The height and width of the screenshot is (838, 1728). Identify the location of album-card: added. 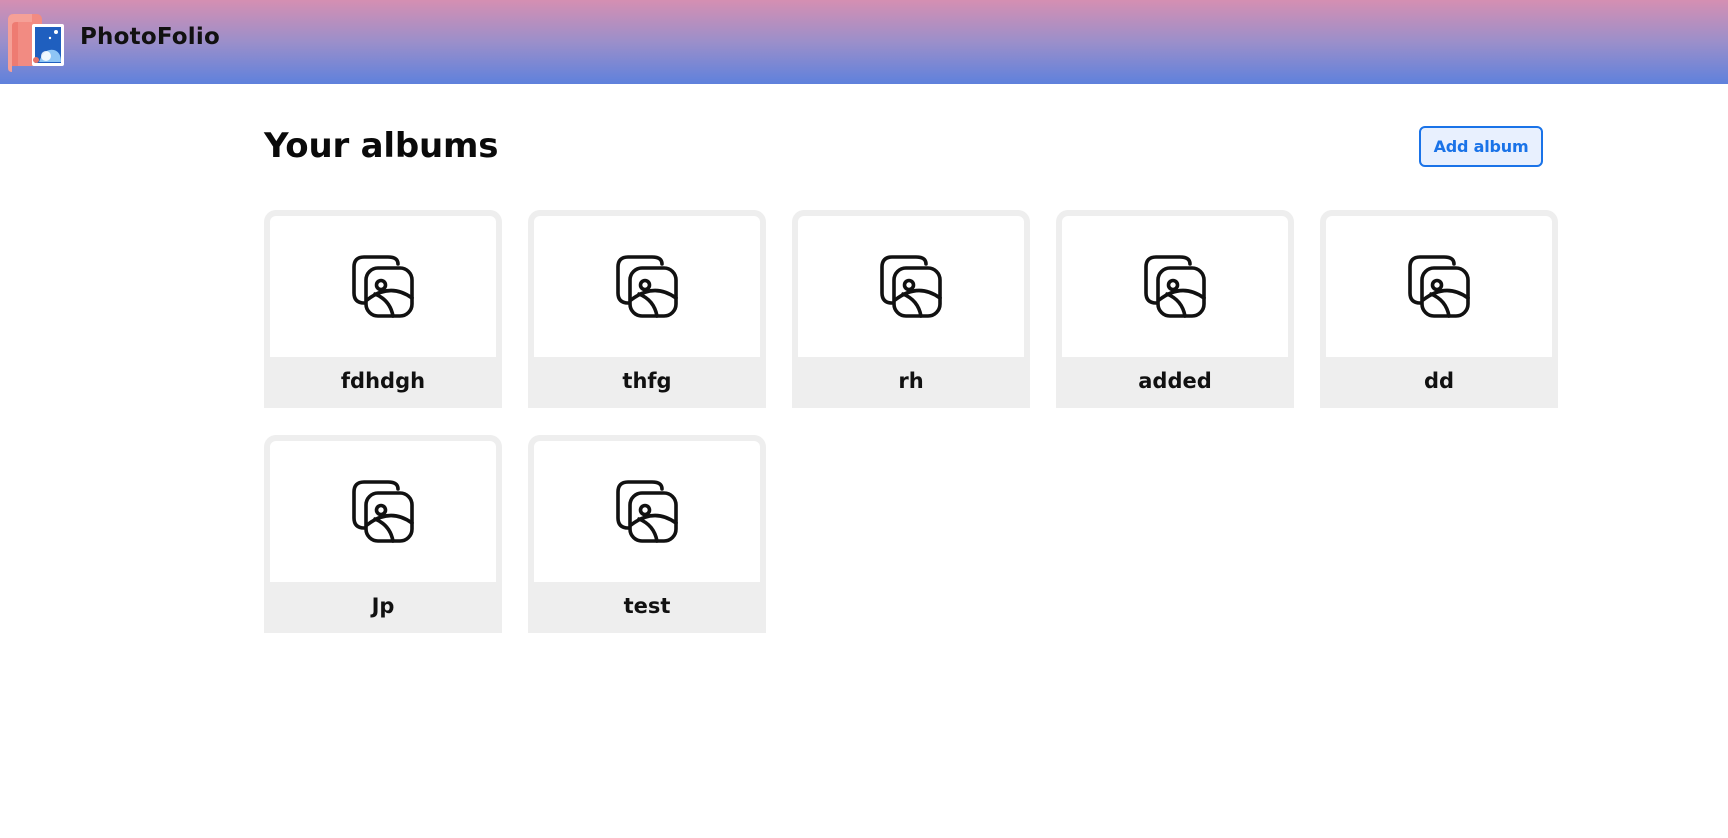
(1175, 309).